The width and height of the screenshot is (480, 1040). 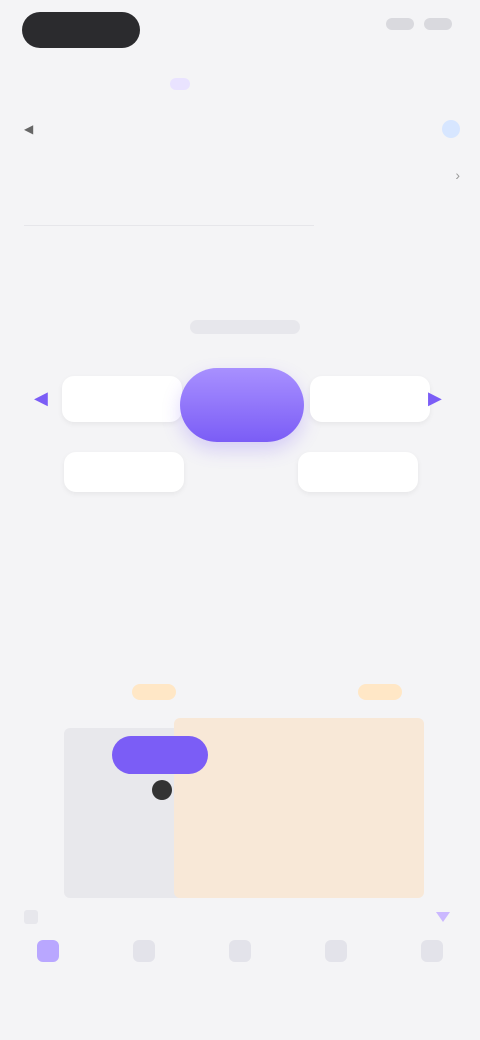 What do you see at coordinates (41, 398) in the screenshot?
I see `arrow-left-icon: ◀` at bounding box center [41, 398].